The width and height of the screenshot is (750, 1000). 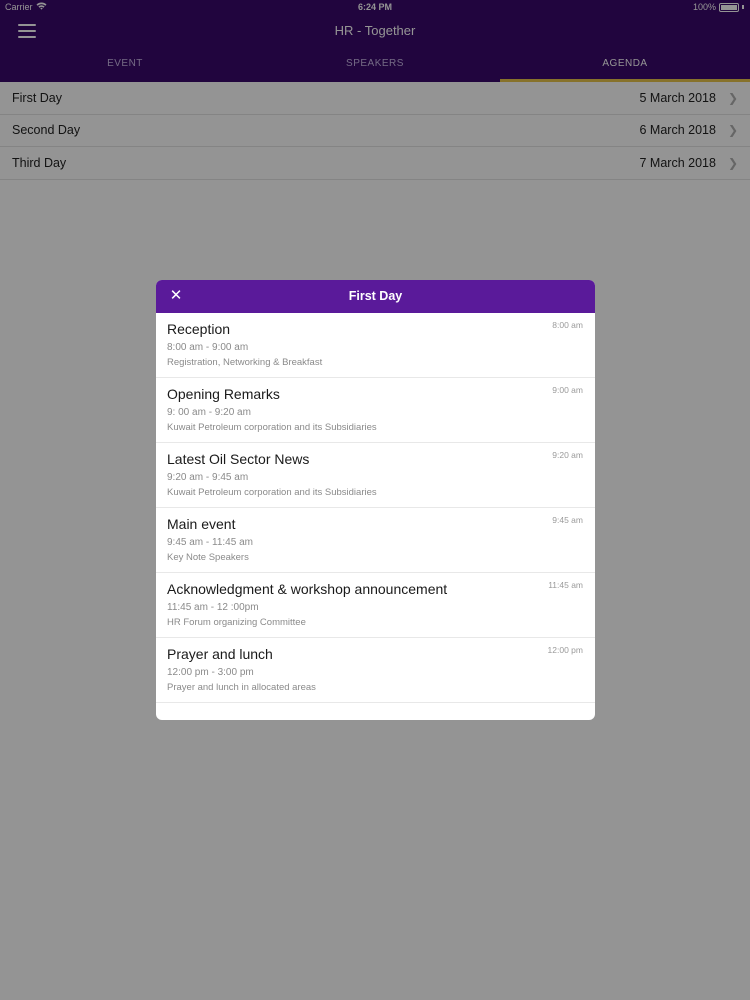 What do you see at coordinates (223, 394) in the screenshot?
I see `agenda-item-title: Opening Remarks` at bounding box center [223, 394].